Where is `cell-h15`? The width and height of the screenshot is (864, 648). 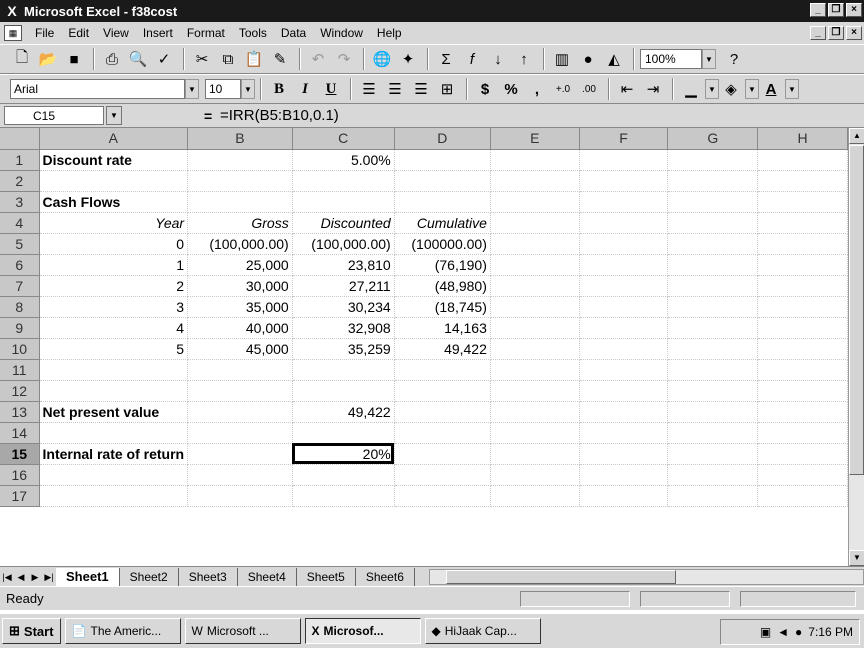
cell-h15 is located at coordinates (802, 454).